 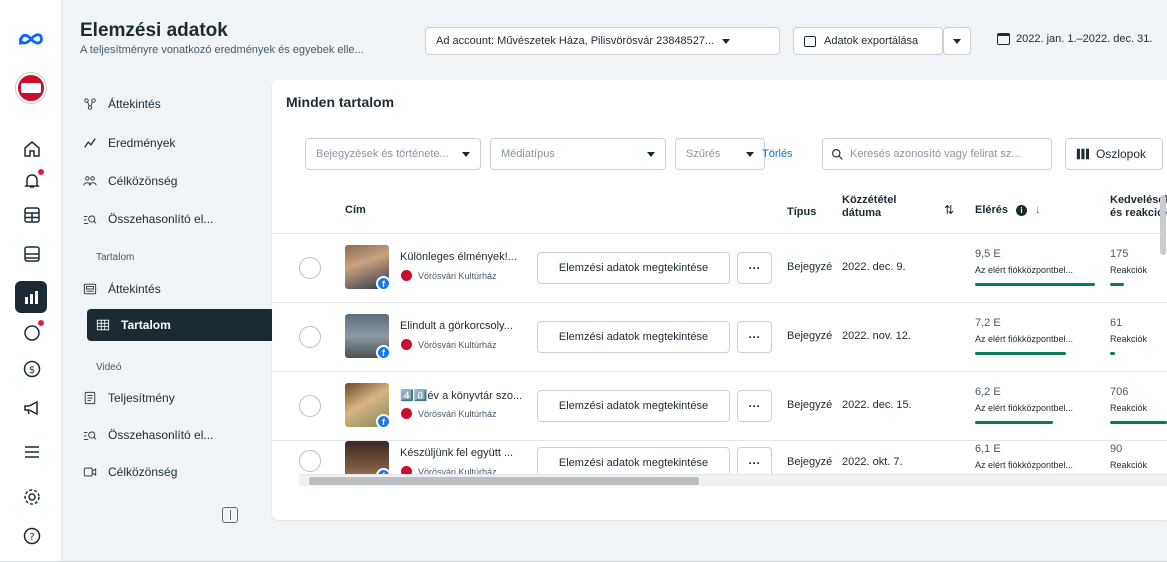 I want to click on column-header-reactions: Kedvelések és reakciók, so click(x=1138, y=207).